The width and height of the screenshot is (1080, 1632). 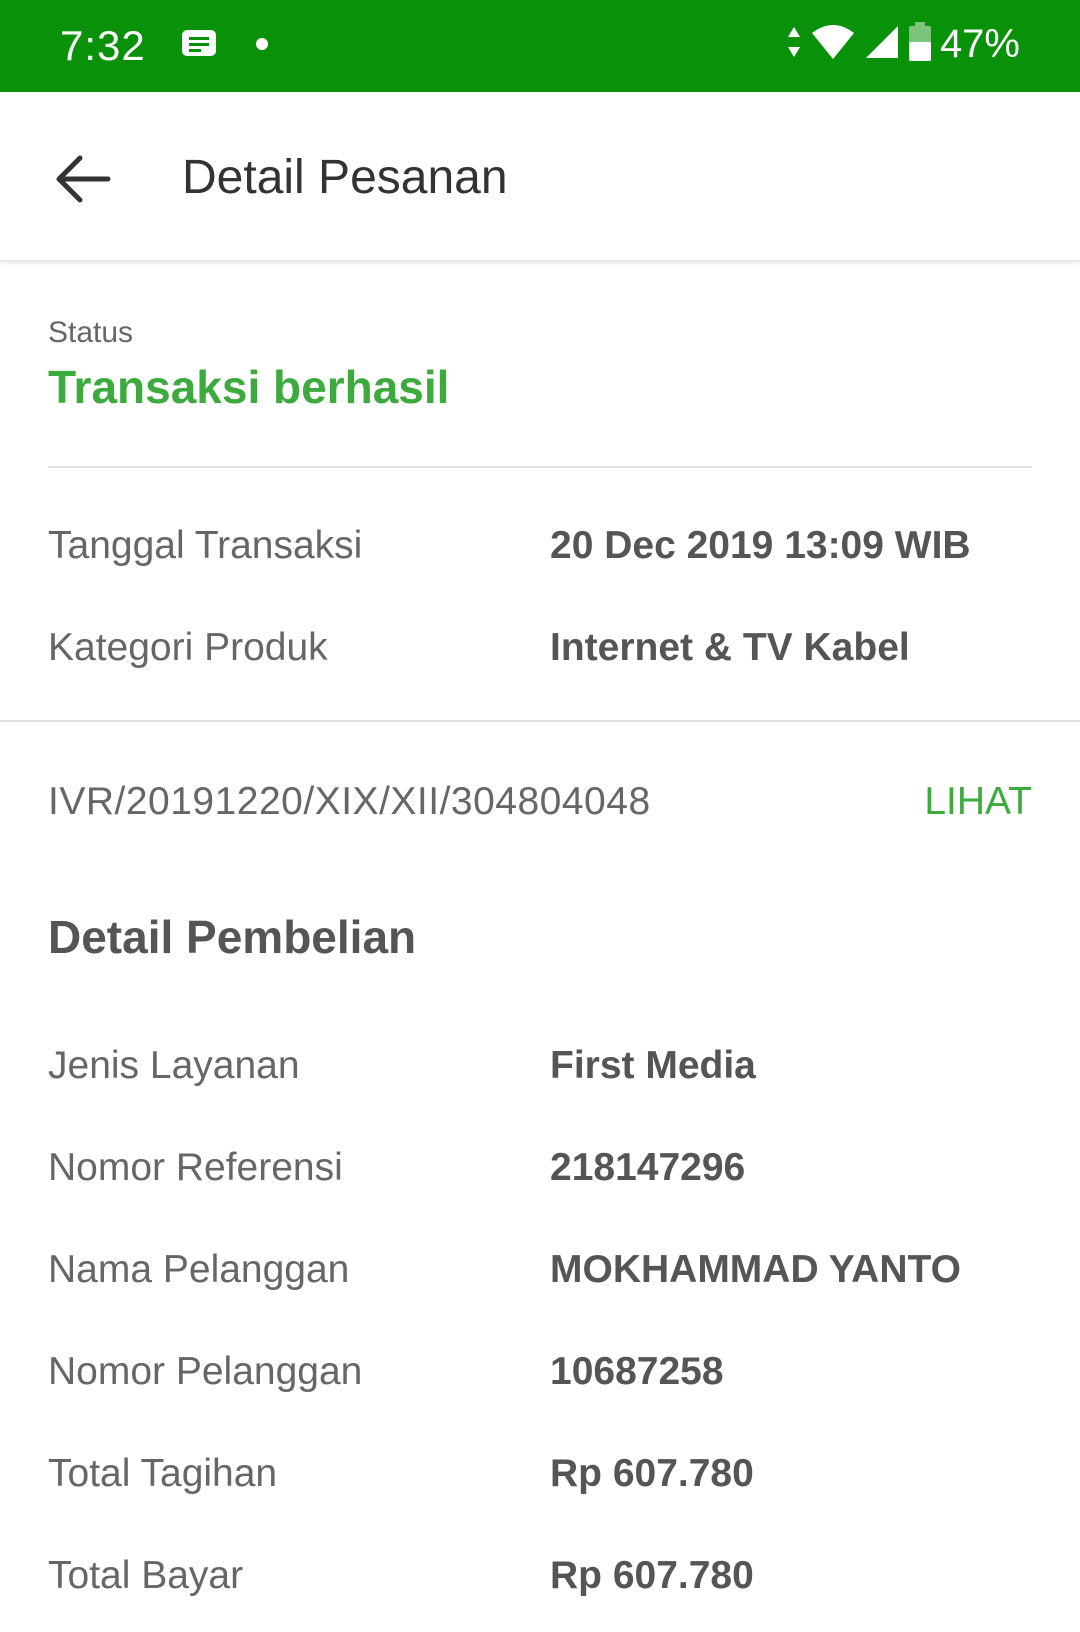 What do you see at coordinates (637, 1371) in the screenshot?
I see `customer-number-value: 10687258` at bounding box center [637, 1371].